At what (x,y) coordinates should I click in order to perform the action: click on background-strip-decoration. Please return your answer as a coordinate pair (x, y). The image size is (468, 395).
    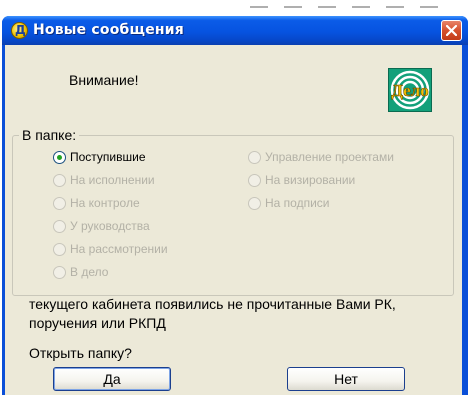
    Looking at the image, I should click on (350, 7).